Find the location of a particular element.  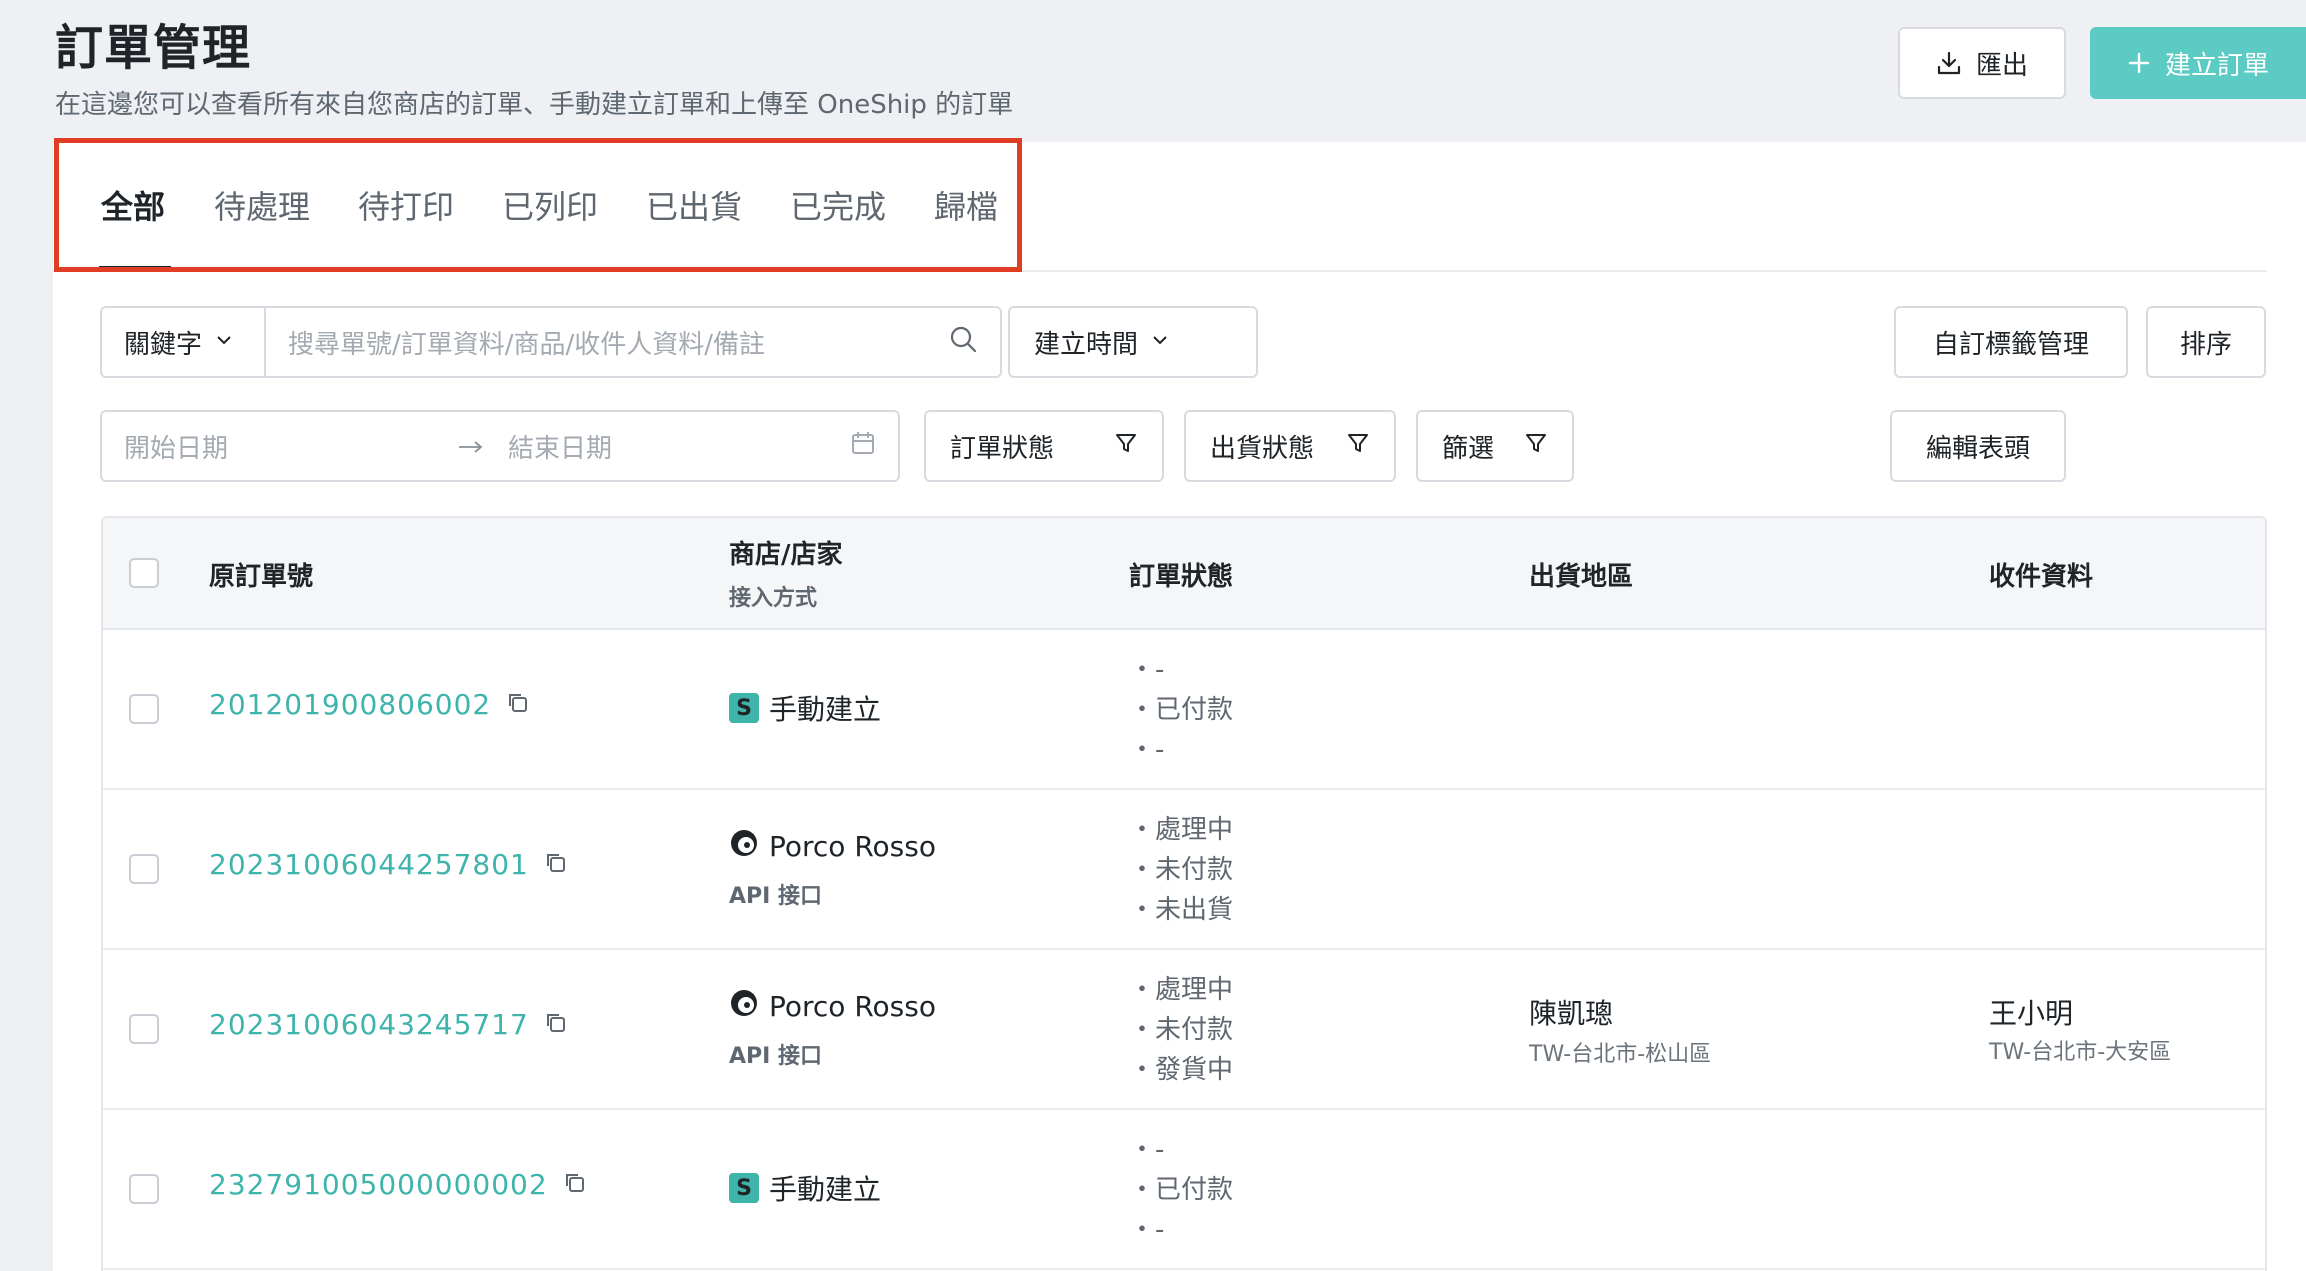

keyword-select: 關鍵字 is located at coordinates (183, 342).